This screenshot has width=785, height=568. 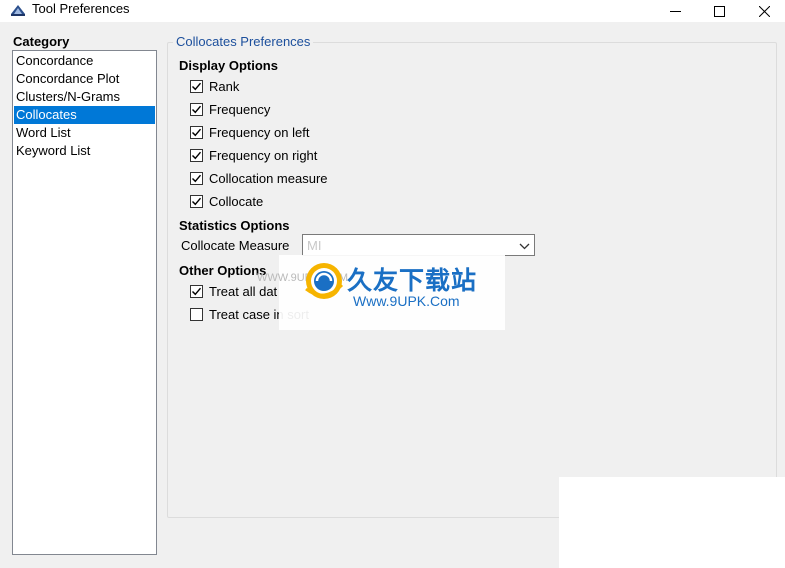 I want to click on blank-area, so click(x=672, y=522).